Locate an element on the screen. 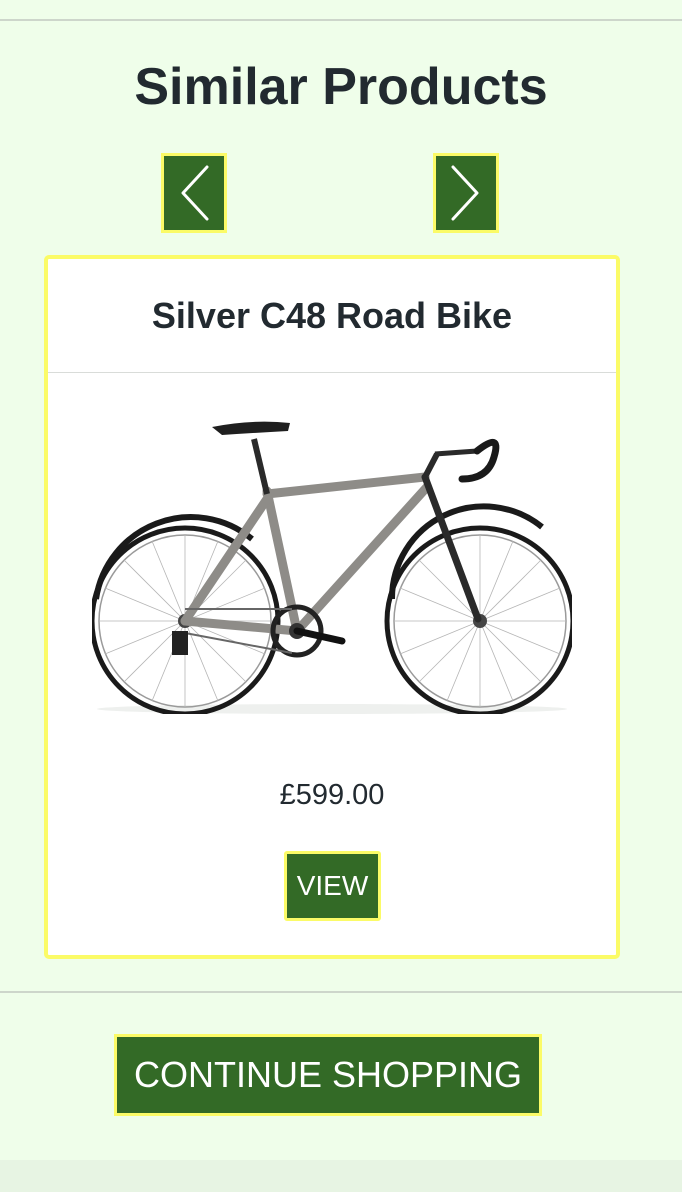 This screenshot has height=1192, width=682. top-divider is located at coordinates (341, 20).